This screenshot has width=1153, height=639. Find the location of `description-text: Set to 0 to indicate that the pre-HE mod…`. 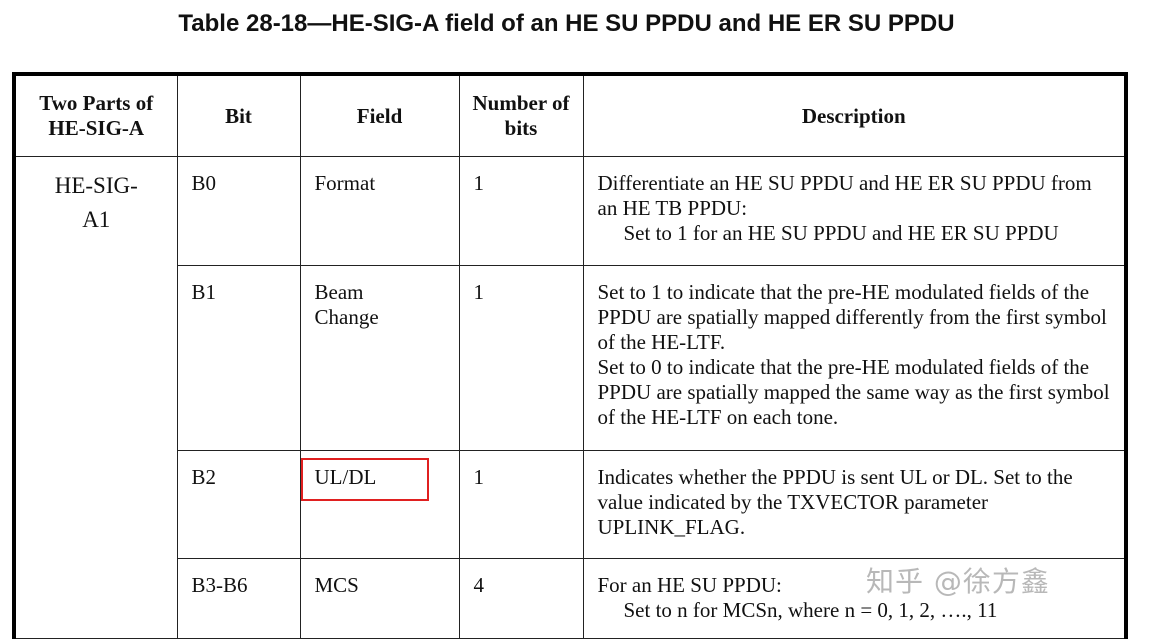

description-text: Set to 0 to indicate that the pre-HE mod… is located at coordinates (853, 392).